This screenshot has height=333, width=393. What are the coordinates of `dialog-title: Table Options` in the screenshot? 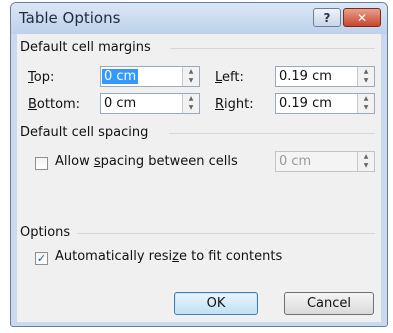 It's located at (70, 18).